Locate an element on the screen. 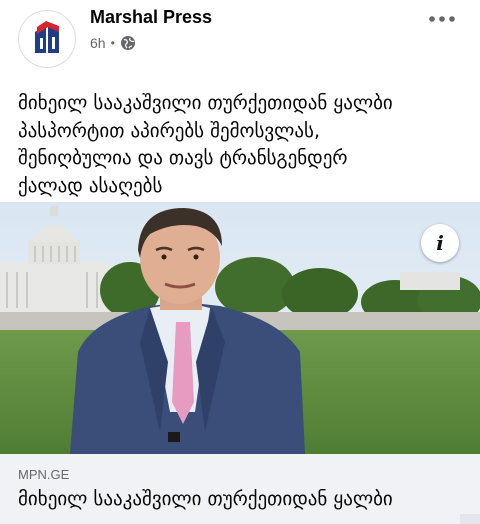 Image resolution: width=480 pixels, height=524 pixels. page-avatar is located at coordinates (47, 39).